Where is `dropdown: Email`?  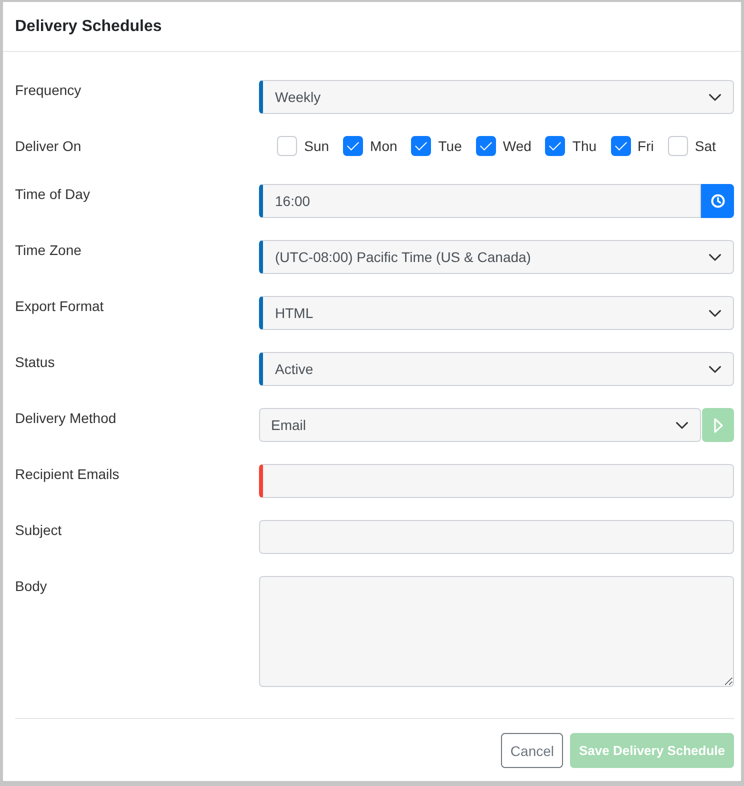 dropdown: Email is located at coordinates (480, 425).